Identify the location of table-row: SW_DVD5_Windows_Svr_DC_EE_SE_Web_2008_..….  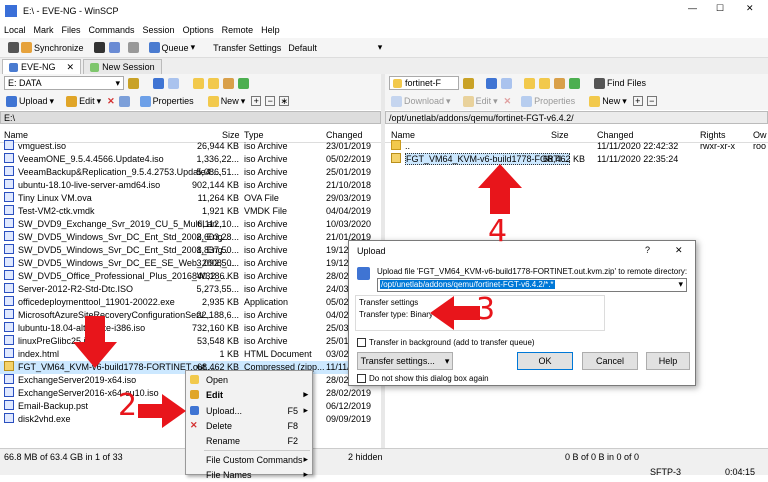
(190, 263).